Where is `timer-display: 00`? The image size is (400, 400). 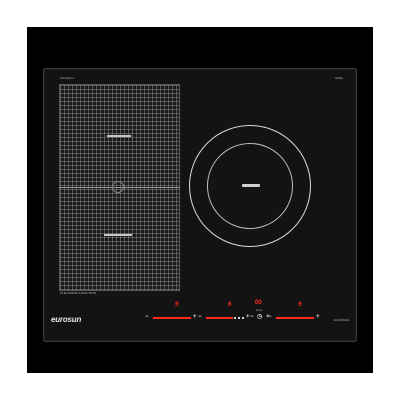
timer-display: 00 is located at coordinates (258, 303).